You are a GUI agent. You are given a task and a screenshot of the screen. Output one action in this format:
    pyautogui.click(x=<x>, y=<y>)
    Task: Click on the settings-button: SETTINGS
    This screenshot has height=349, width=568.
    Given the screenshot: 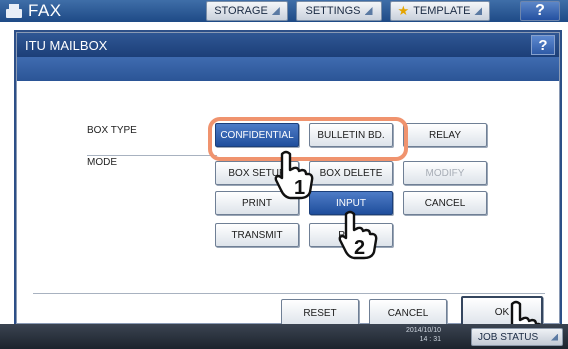 What is the action you would take?
    pyautogui.click(x=339, y=11)
    